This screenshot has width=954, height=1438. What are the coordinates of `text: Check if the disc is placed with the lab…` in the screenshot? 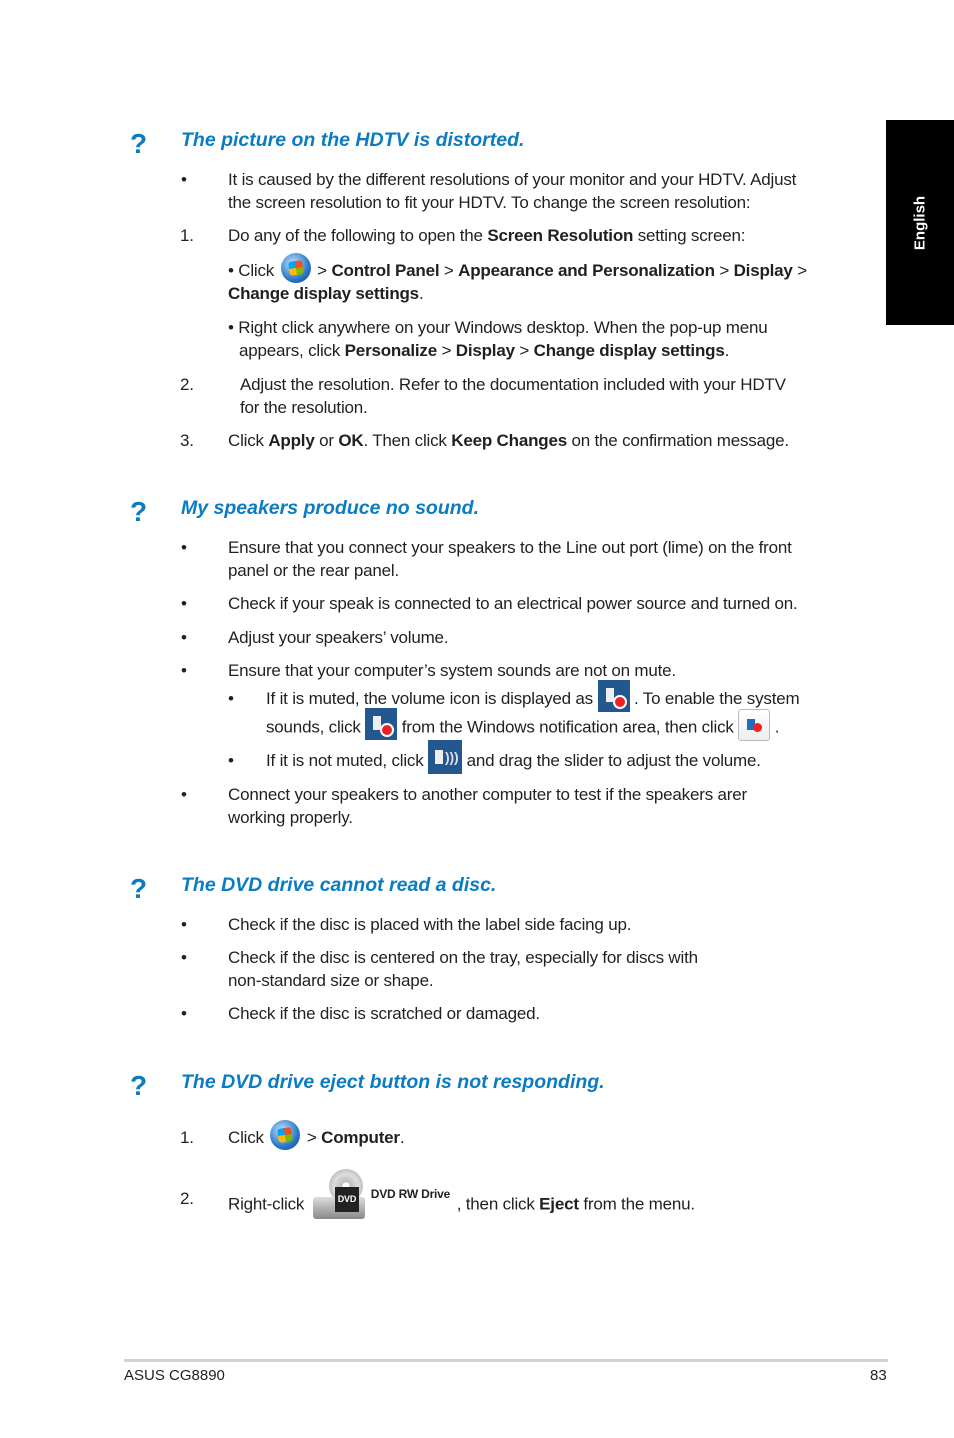 It's located at (430, 924).